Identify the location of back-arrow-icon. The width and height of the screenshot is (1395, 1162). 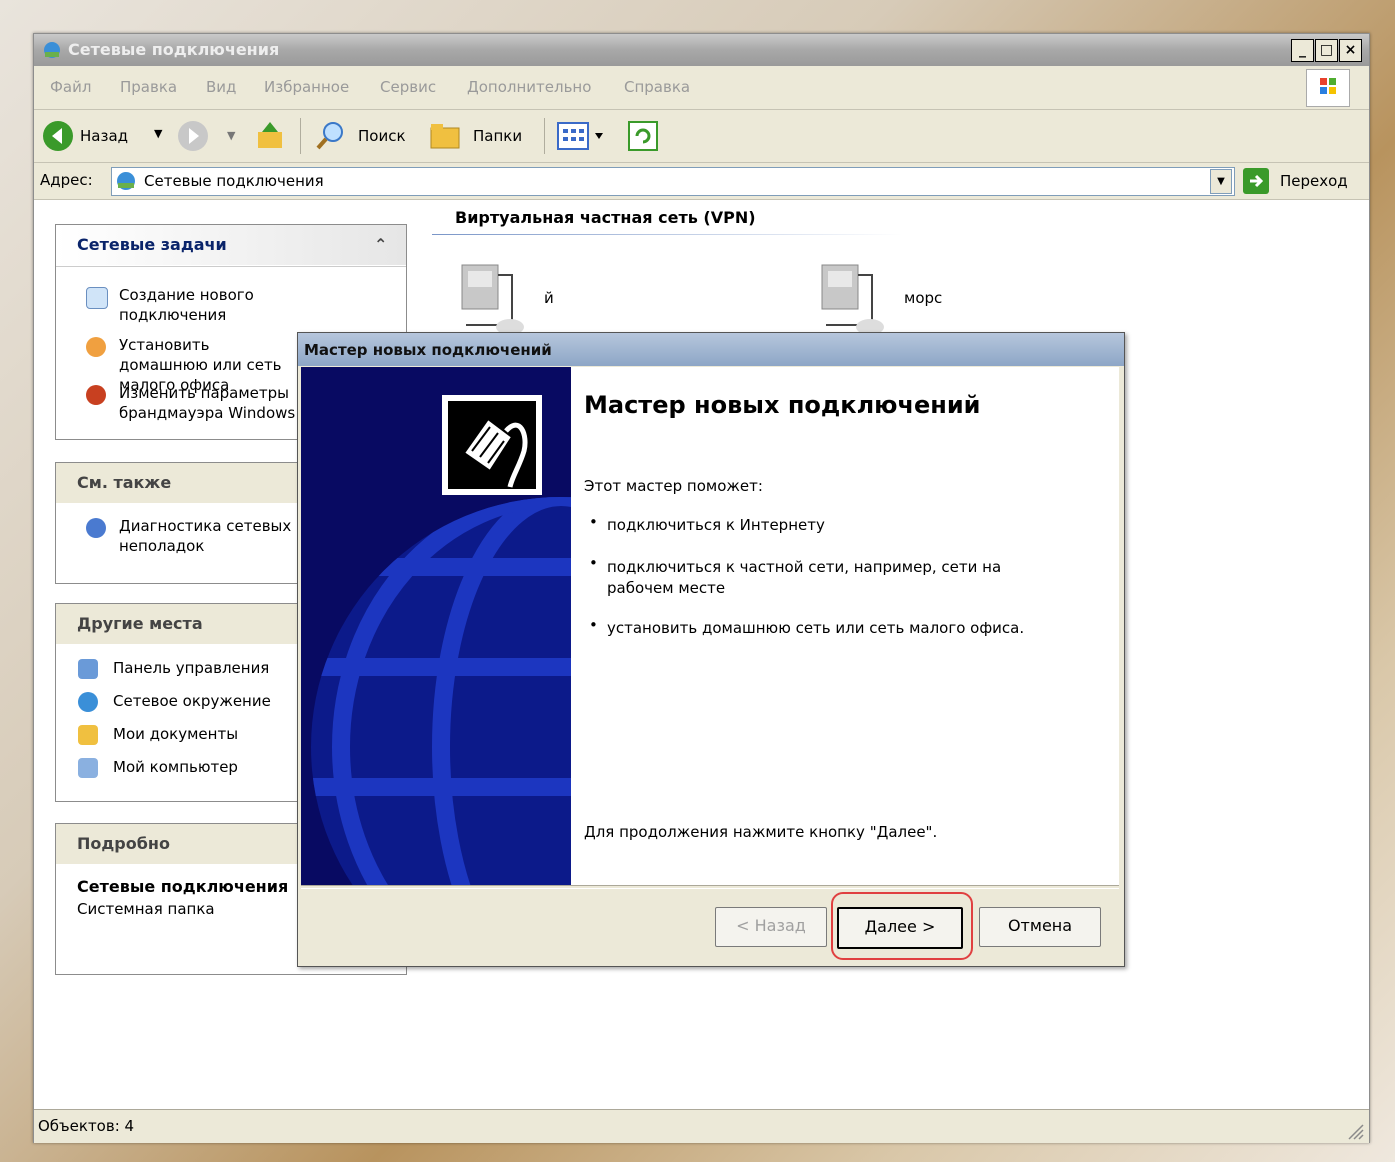
(58, 138).